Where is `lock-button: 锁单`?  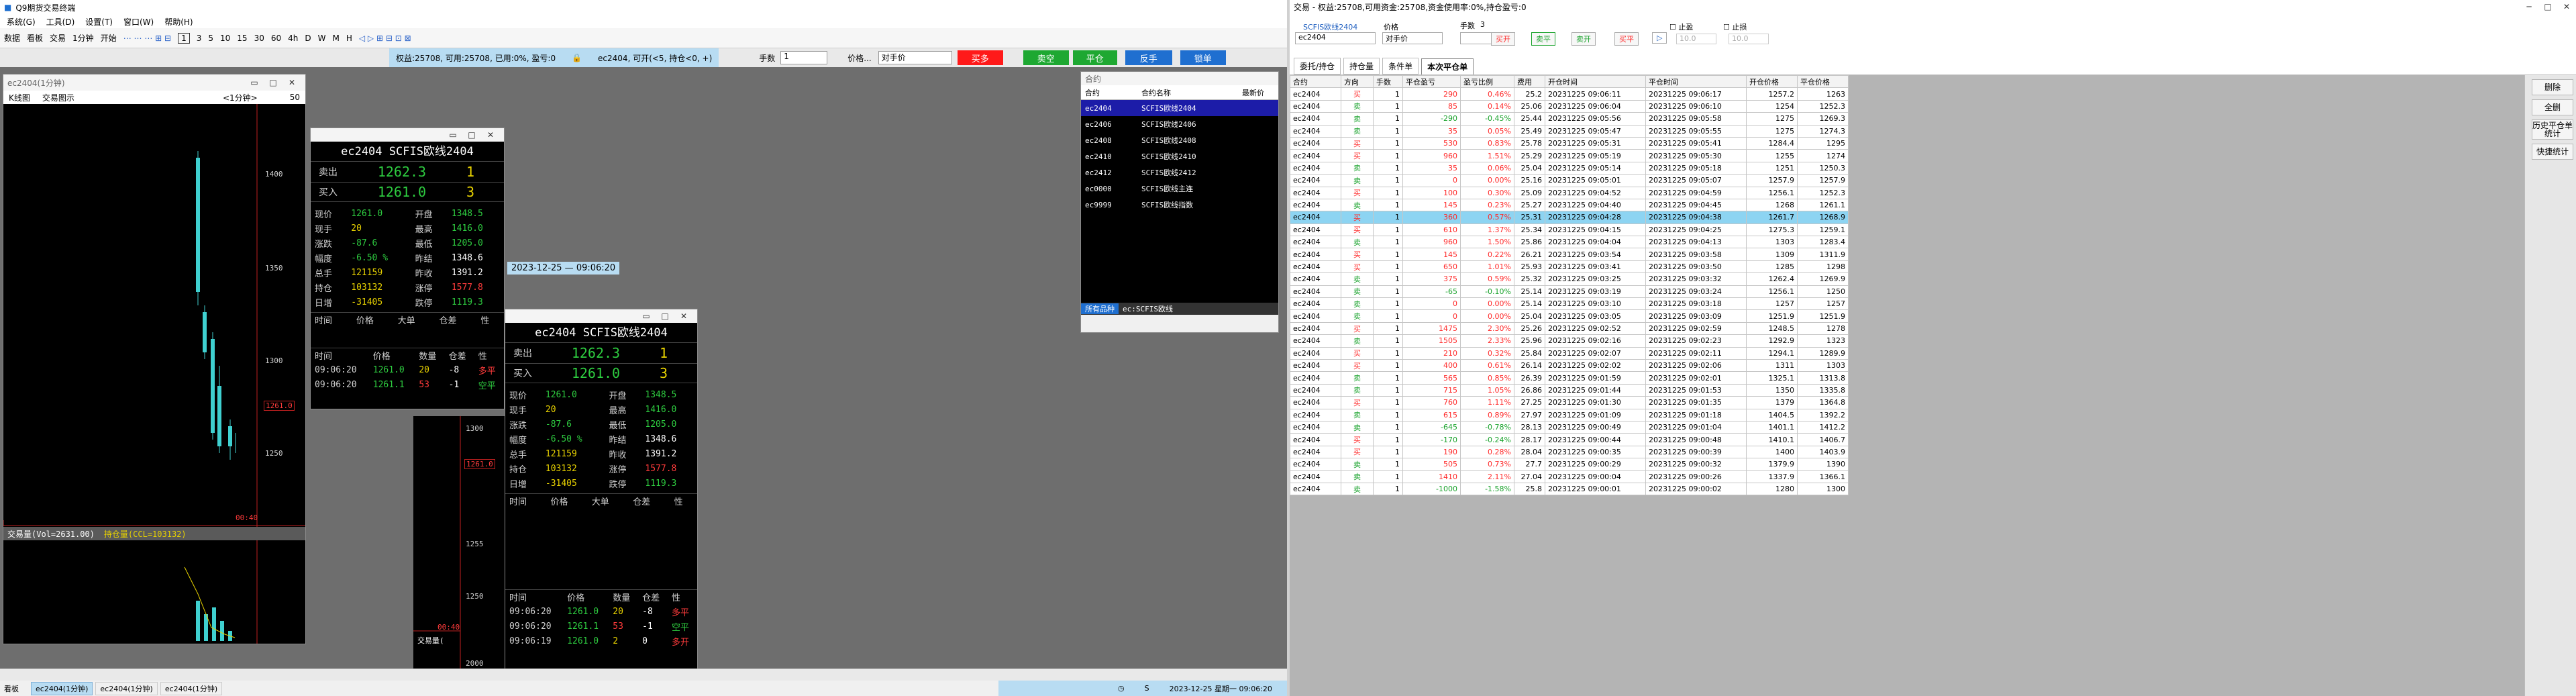 lock-button: 锁单 is located at coordinates (1203, 58).